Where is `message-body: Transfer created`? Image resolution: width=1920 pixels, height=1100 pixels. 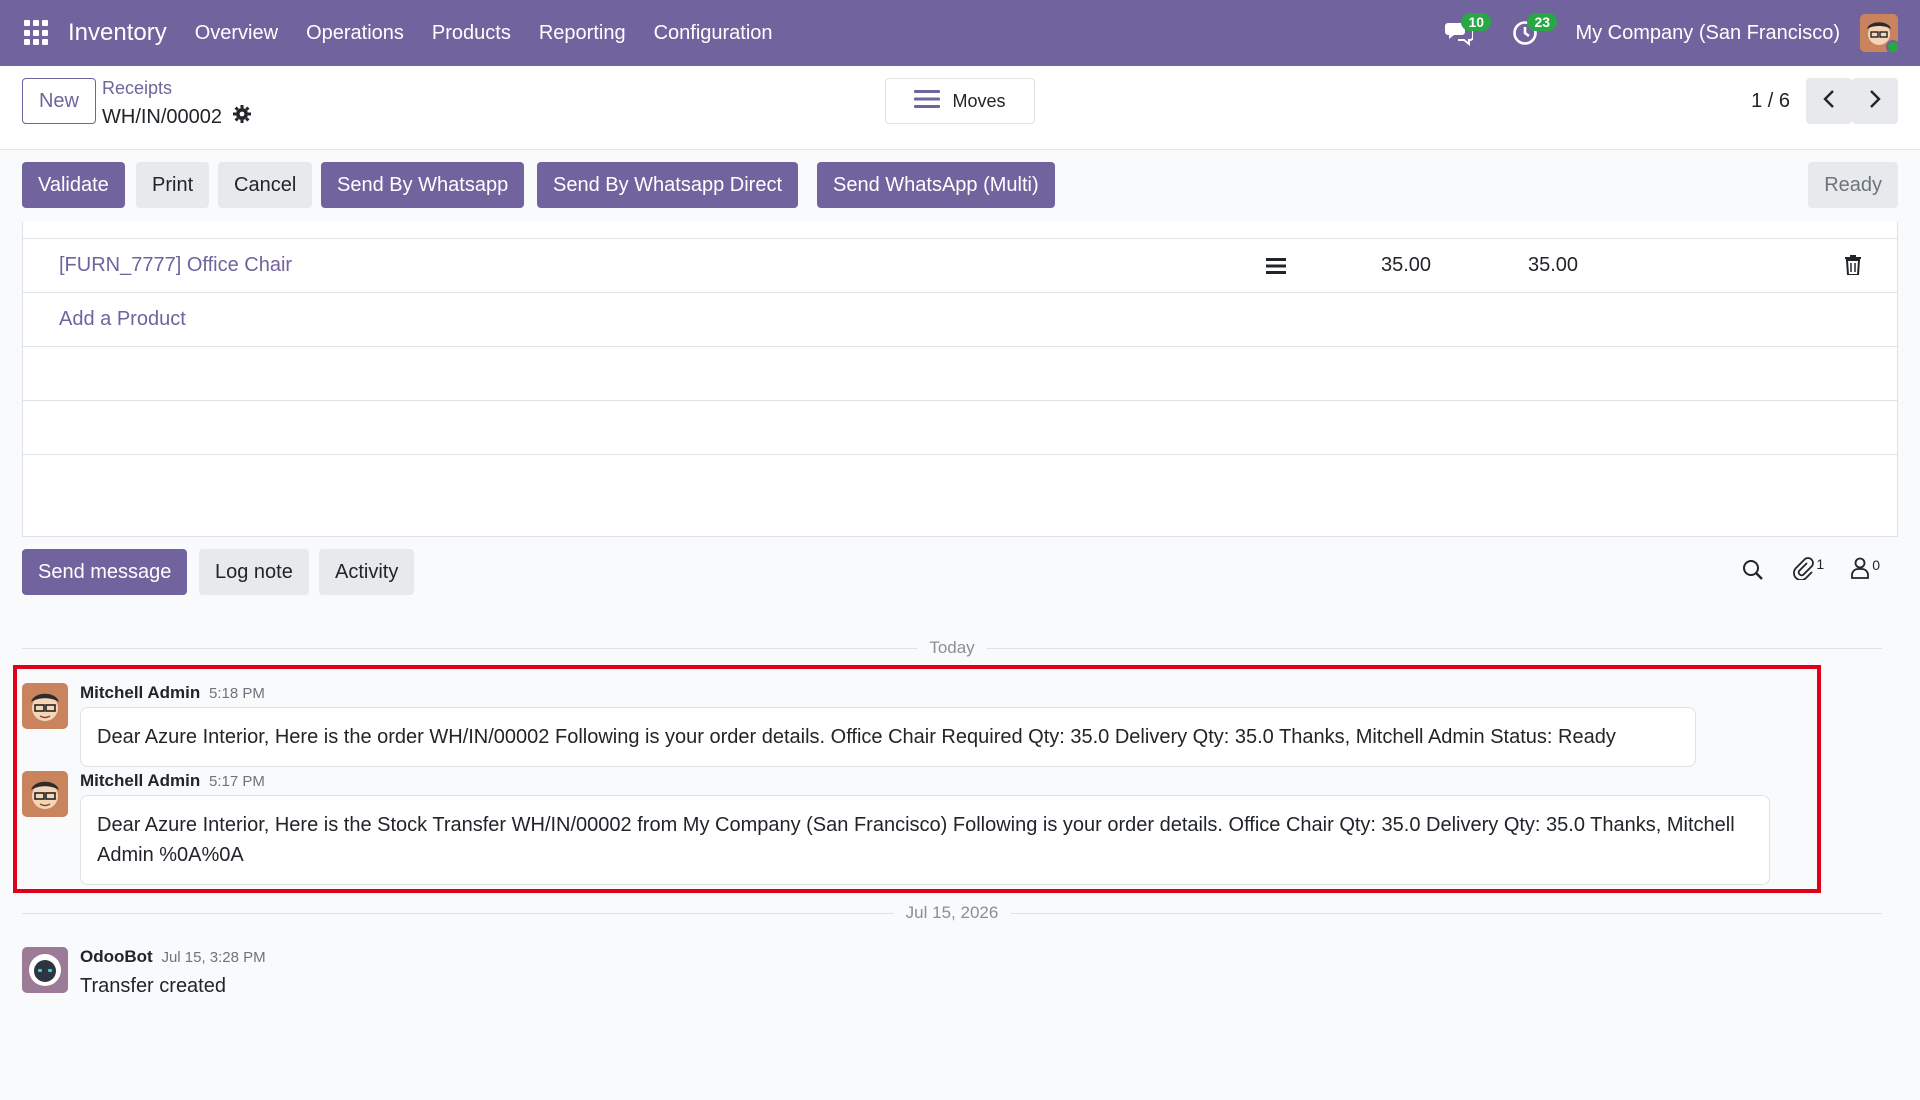
message-body: Transfer created is located at coordinates (153, 986).